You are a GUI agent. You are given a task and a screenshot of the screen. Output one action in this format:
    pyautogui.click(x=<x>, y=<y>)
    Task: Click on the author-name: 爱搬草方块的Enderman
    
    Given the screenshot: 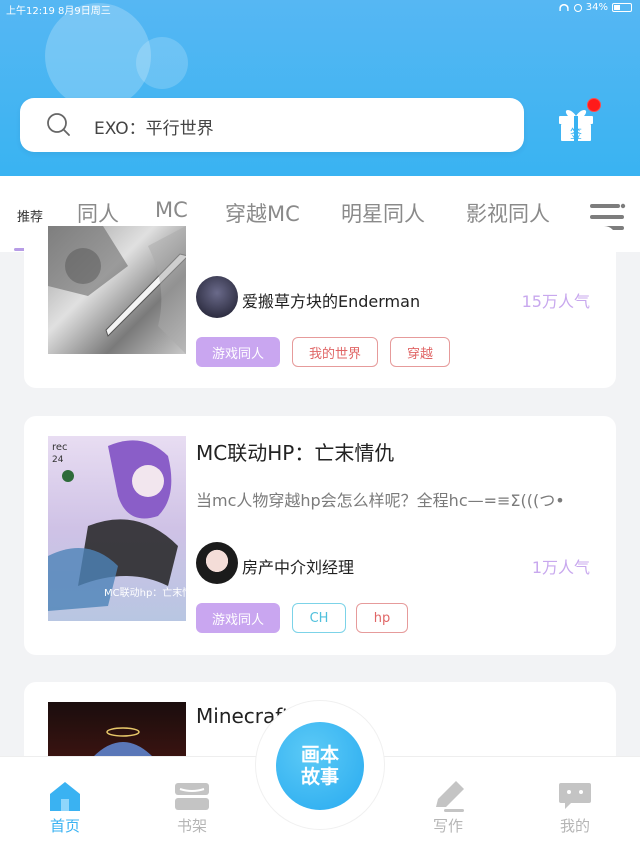 What is the action you would take?
    pyautogui.click(x=331, y=300)
    